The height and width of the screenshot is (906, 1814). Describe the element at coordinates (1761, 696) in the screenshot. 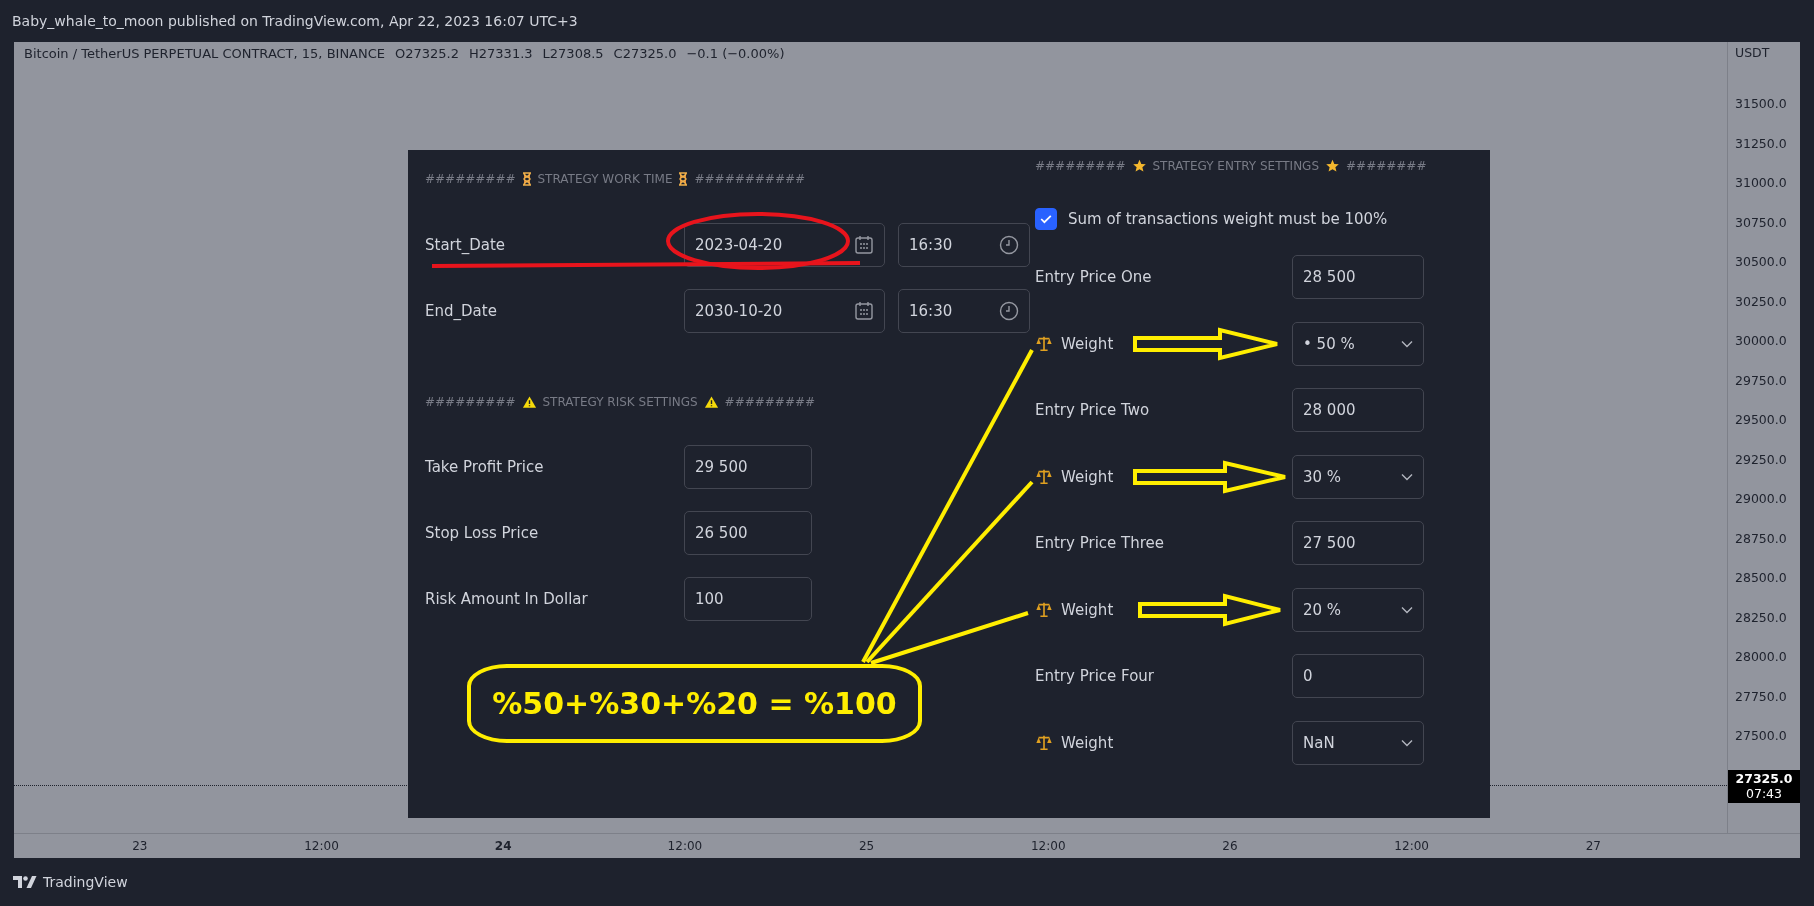

I see `price-label: 27750.0` at that location.